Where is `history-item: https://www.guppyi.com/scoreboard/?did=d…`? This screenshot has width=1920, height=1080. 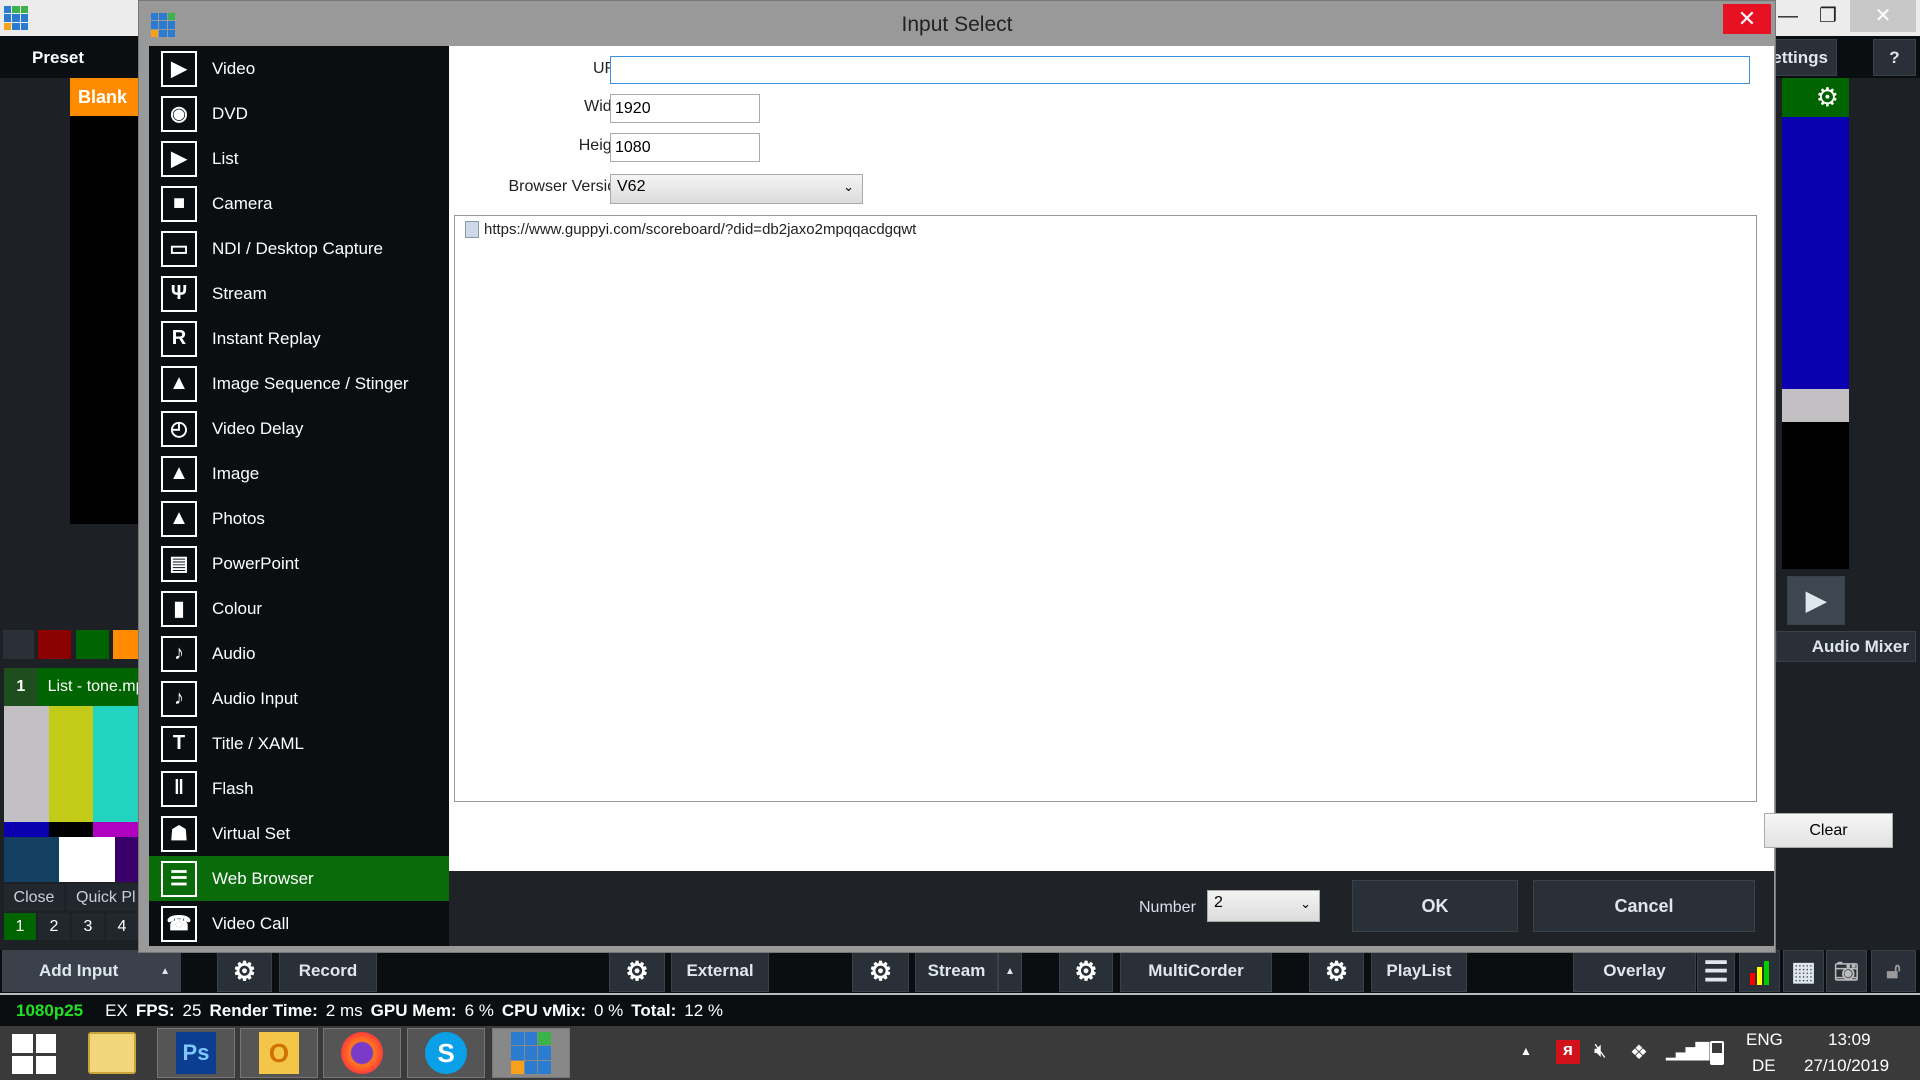 history-item: https://www.guppyi.com/scoreboard/?did=d… is located at coordinates (1105, 229).